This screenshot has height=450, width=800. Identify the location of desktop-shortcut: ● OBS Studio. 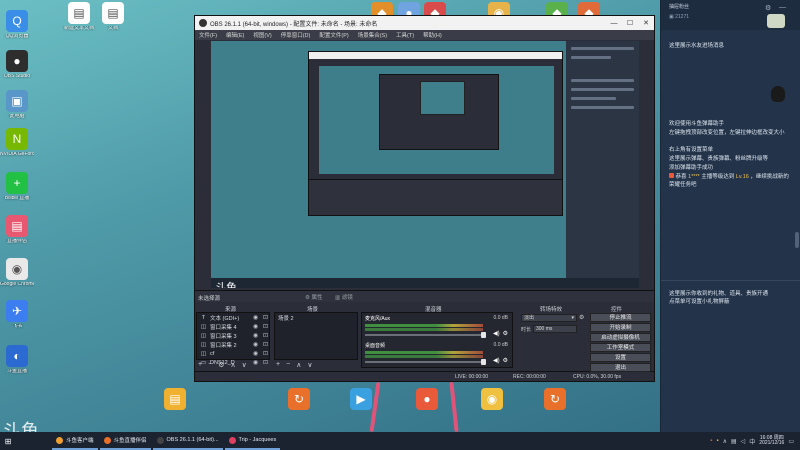
(17, 65).